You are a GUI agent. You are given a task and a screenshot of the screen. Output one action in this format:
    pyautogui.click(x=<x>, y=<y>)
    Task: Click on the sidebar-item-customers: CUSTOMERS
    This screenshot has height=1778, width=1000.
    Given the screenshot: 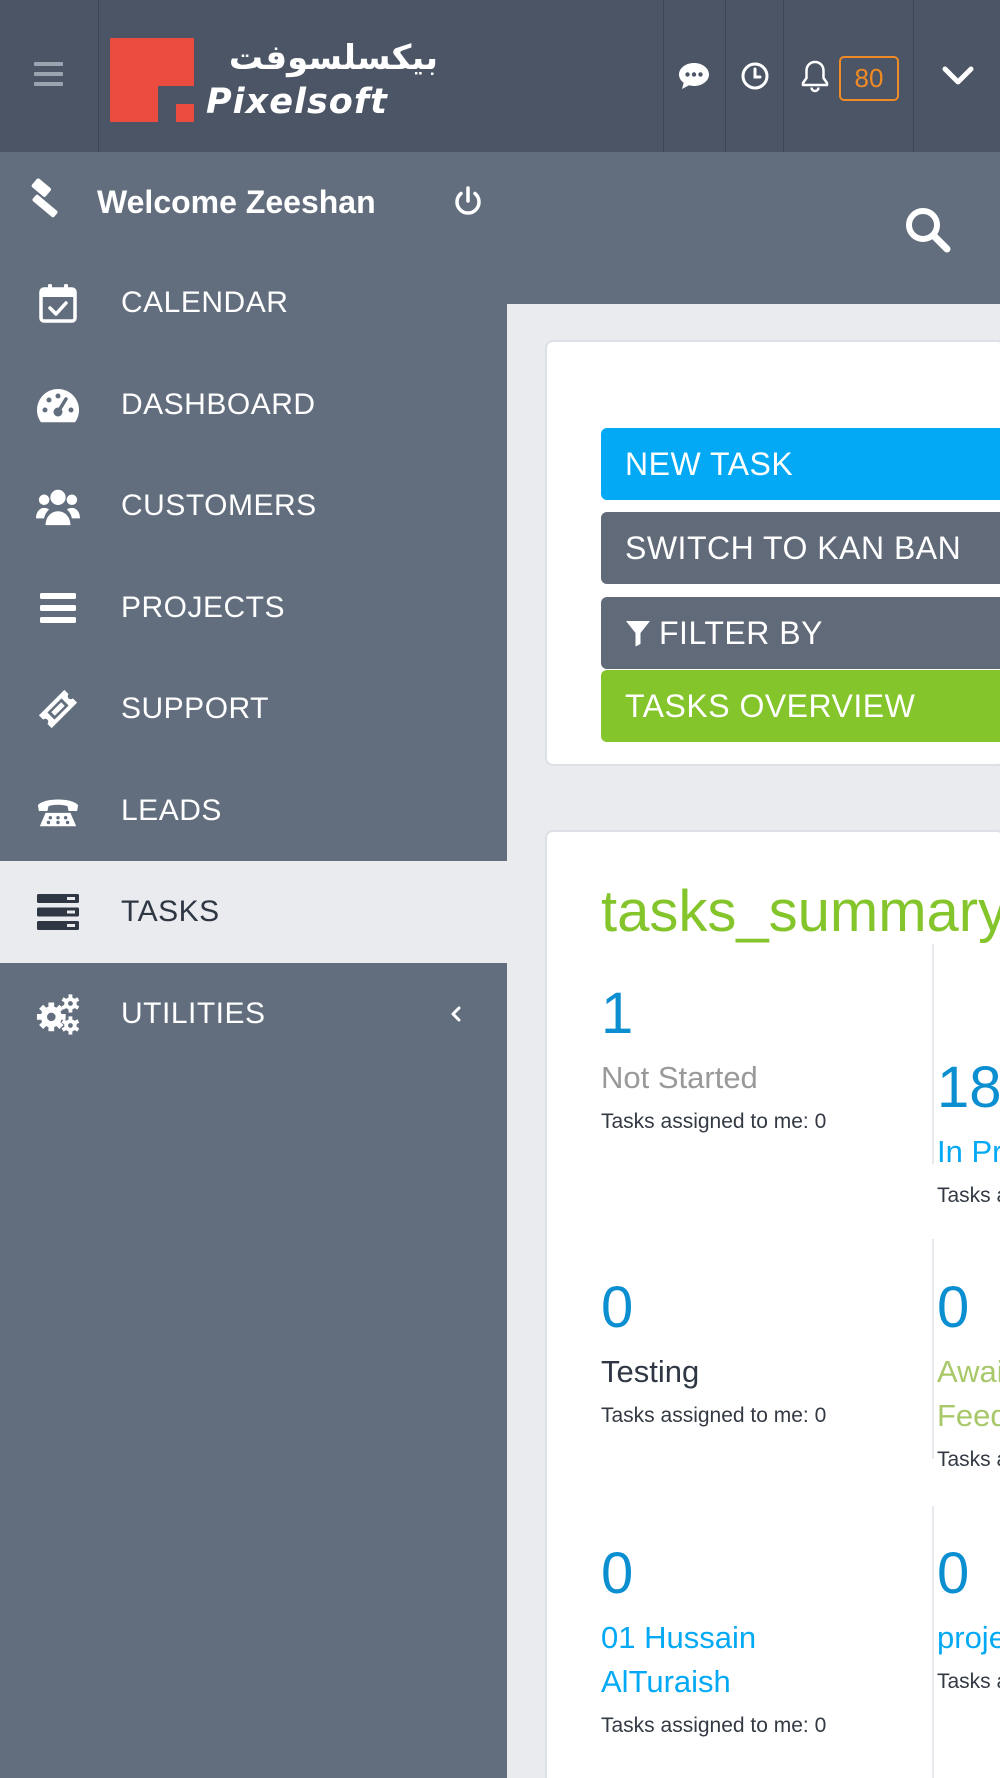 What is the action you would take?
    pyautogui.click(x=253, y=506)
    